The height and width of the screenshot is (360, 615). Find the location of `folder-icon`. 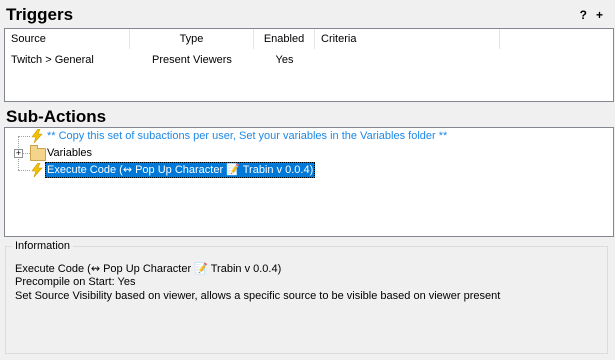

folder-icon is located at coordinates (38, 153).